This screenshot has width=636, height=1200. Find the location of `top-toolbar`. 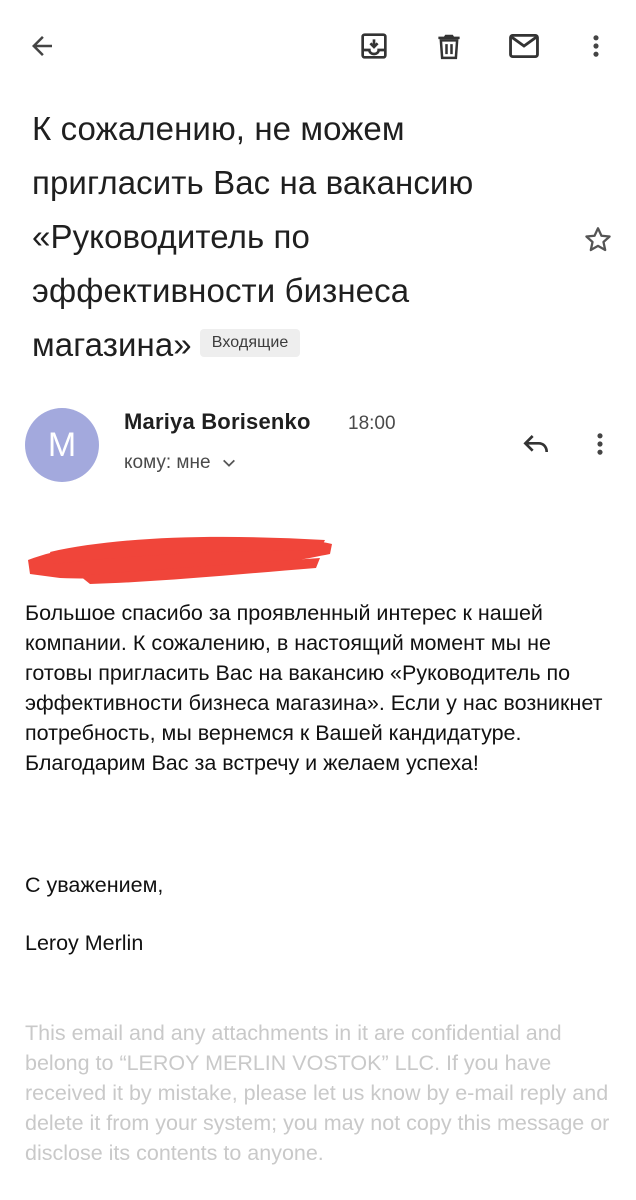

top-toolbar is located at coordinates (318, 46).